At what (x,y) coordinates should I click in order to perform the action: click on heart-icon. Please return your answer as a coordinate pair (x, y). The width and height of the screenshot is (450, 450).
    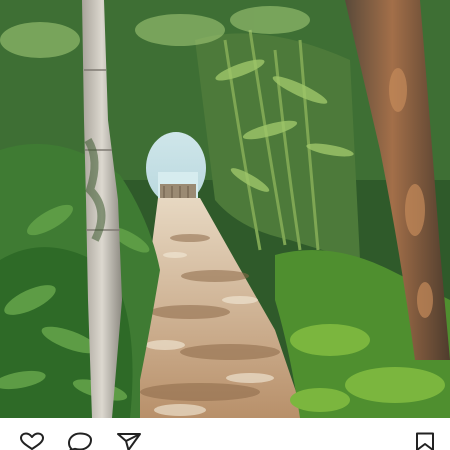
    Looking at the image, I should click on (32, 441).